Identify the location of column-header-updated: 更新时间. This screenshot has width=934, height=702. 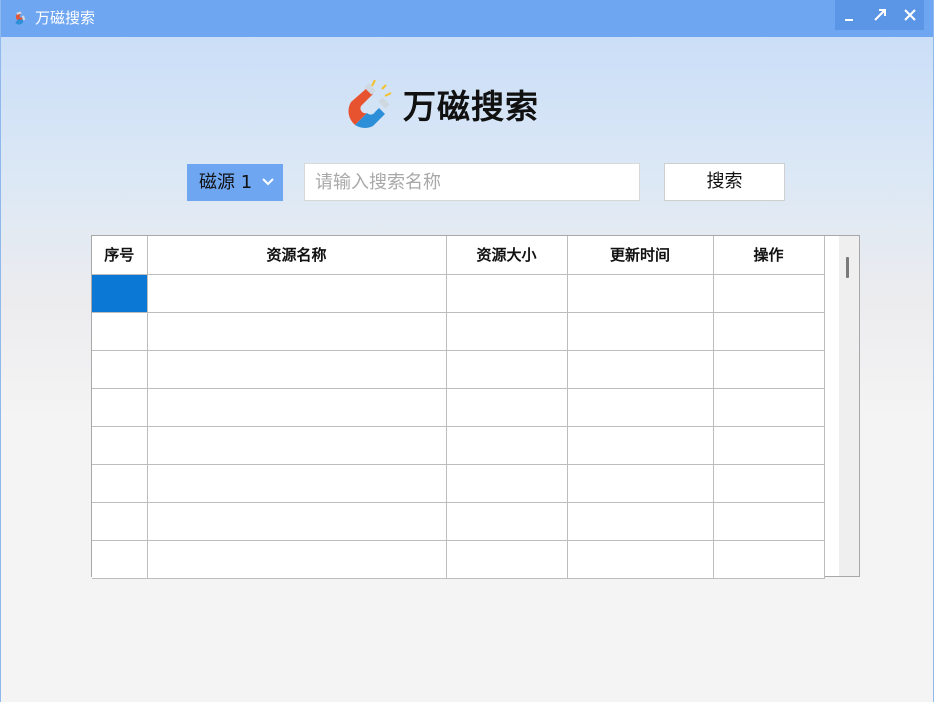
(640, 255).